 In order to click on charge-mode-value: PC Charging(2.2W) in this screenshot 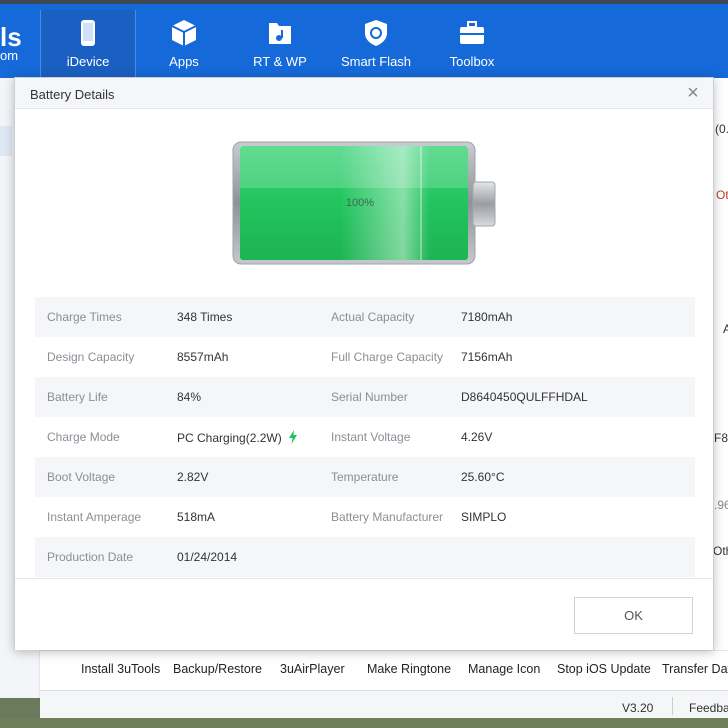, I will do `click(229, 438)`.